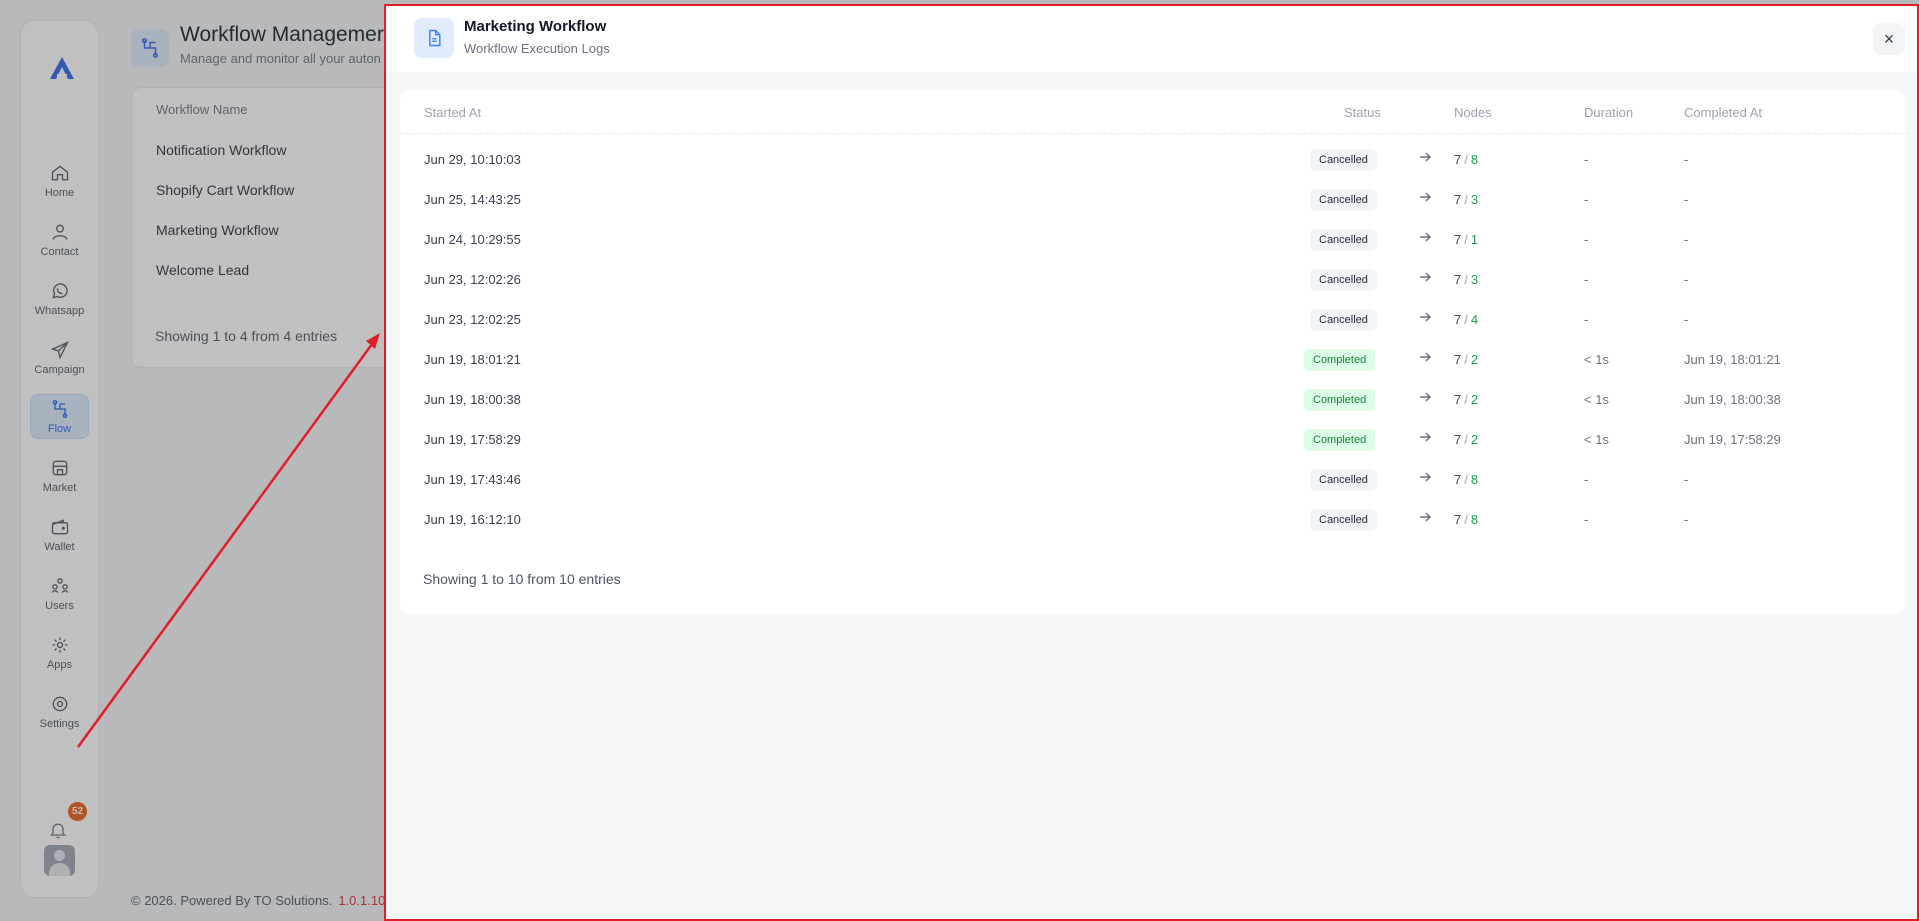 Image resolution: width=1919 pixels, height=921 pixels. Describe the element at coordinates (434, 38) in the screenshot. I see `document-icon` at that location.